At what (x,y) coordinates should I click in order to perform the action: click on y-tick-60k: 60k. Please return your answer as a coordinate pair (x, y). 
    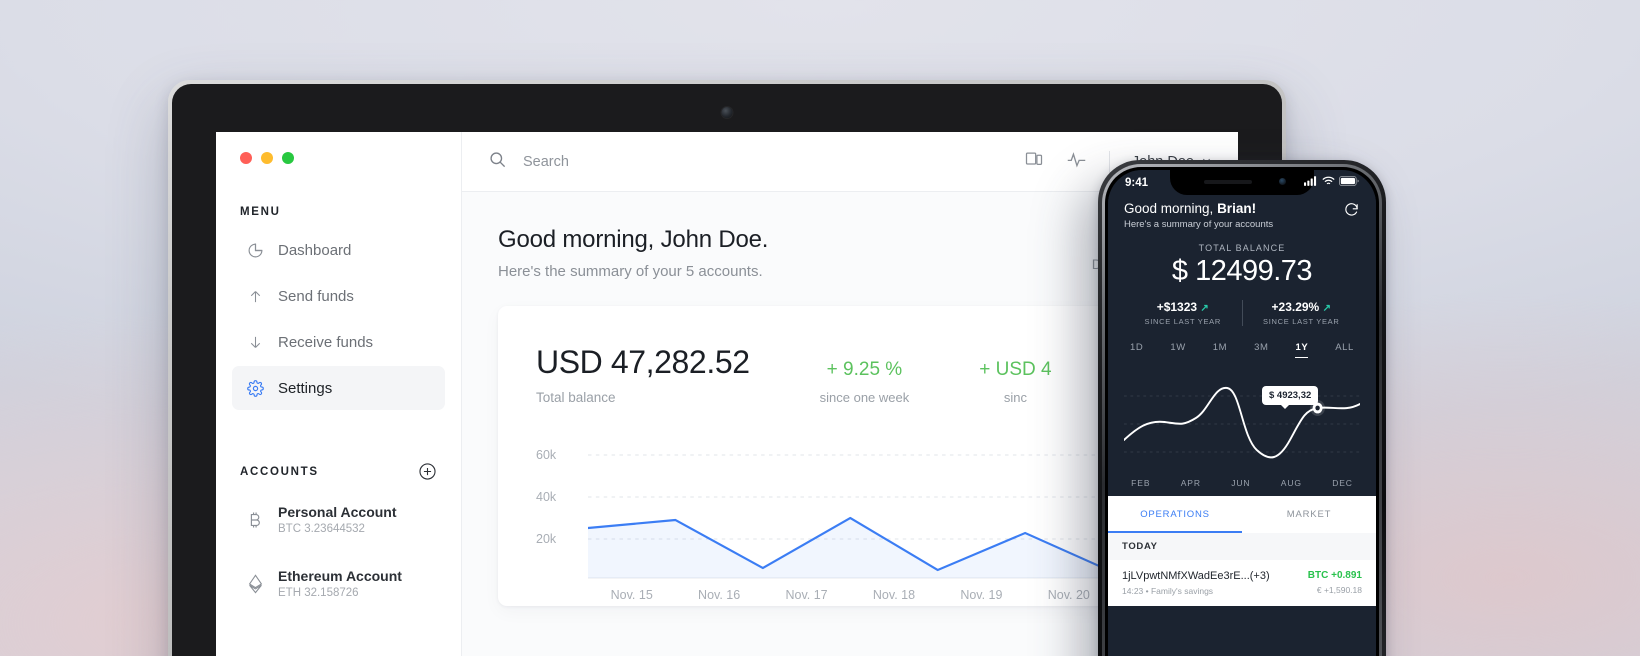
    Looking at the image, I should click on (546, 455).